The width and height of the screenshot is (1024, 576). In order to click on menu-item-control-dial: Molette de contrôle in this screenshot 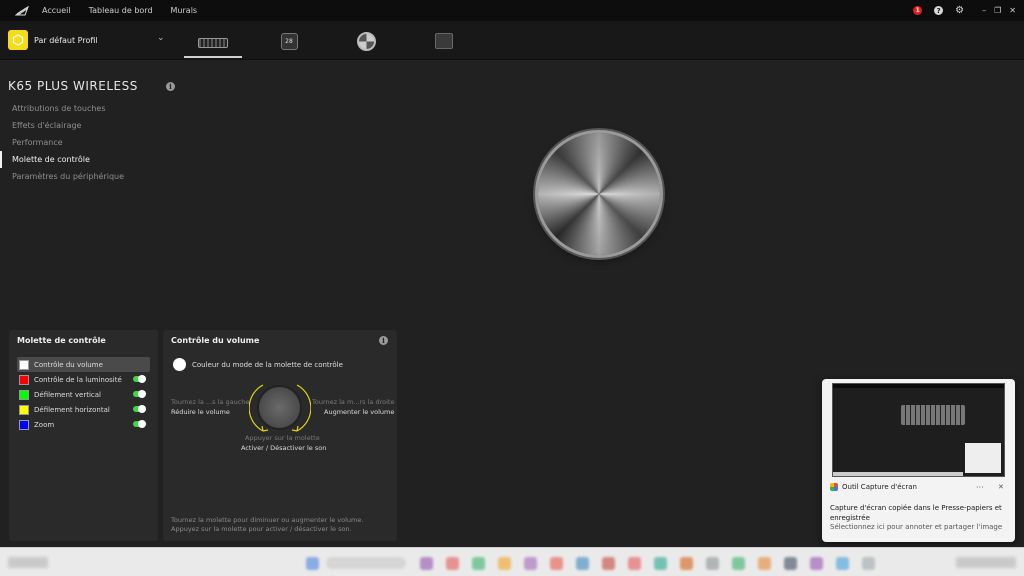, I will do `click(85, 159)`.